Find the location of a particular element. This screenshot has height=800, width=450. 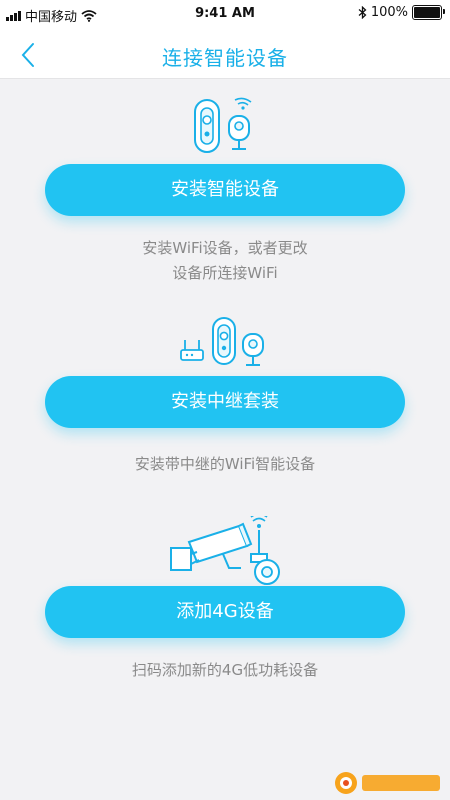

page-title: 连接智能设备 is located at coordinates (225, 58).